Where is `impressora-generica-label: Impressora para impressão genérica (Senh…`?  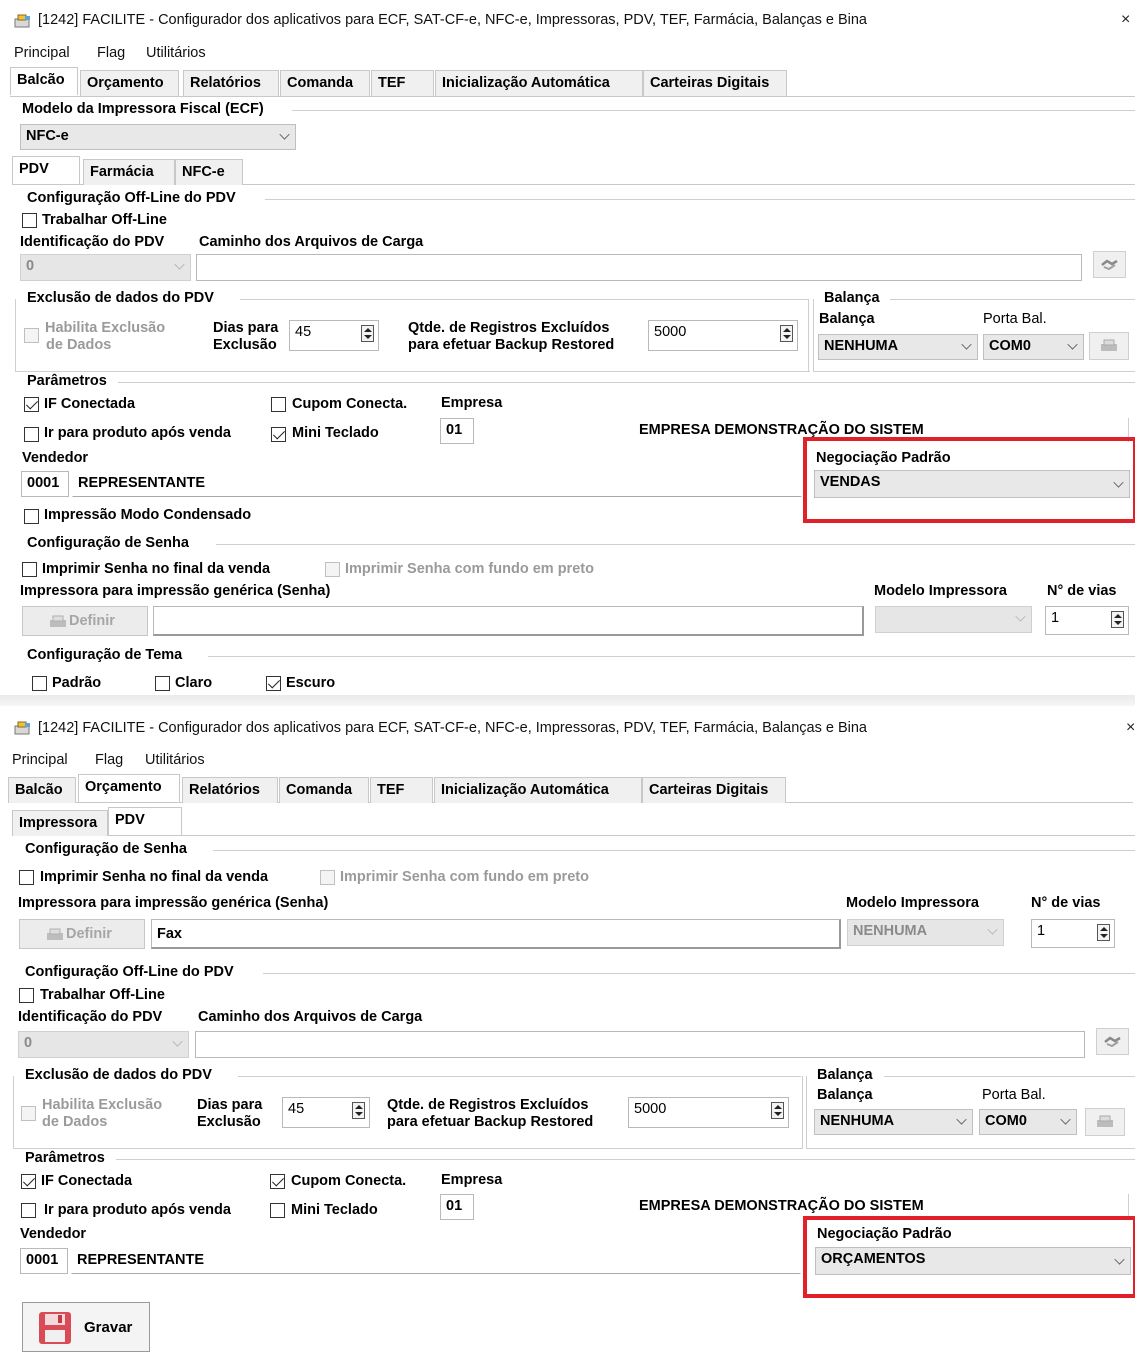
impressora-generica-label: Impressora para impressão genérica (Senh… is located at coordinates (173, 903).